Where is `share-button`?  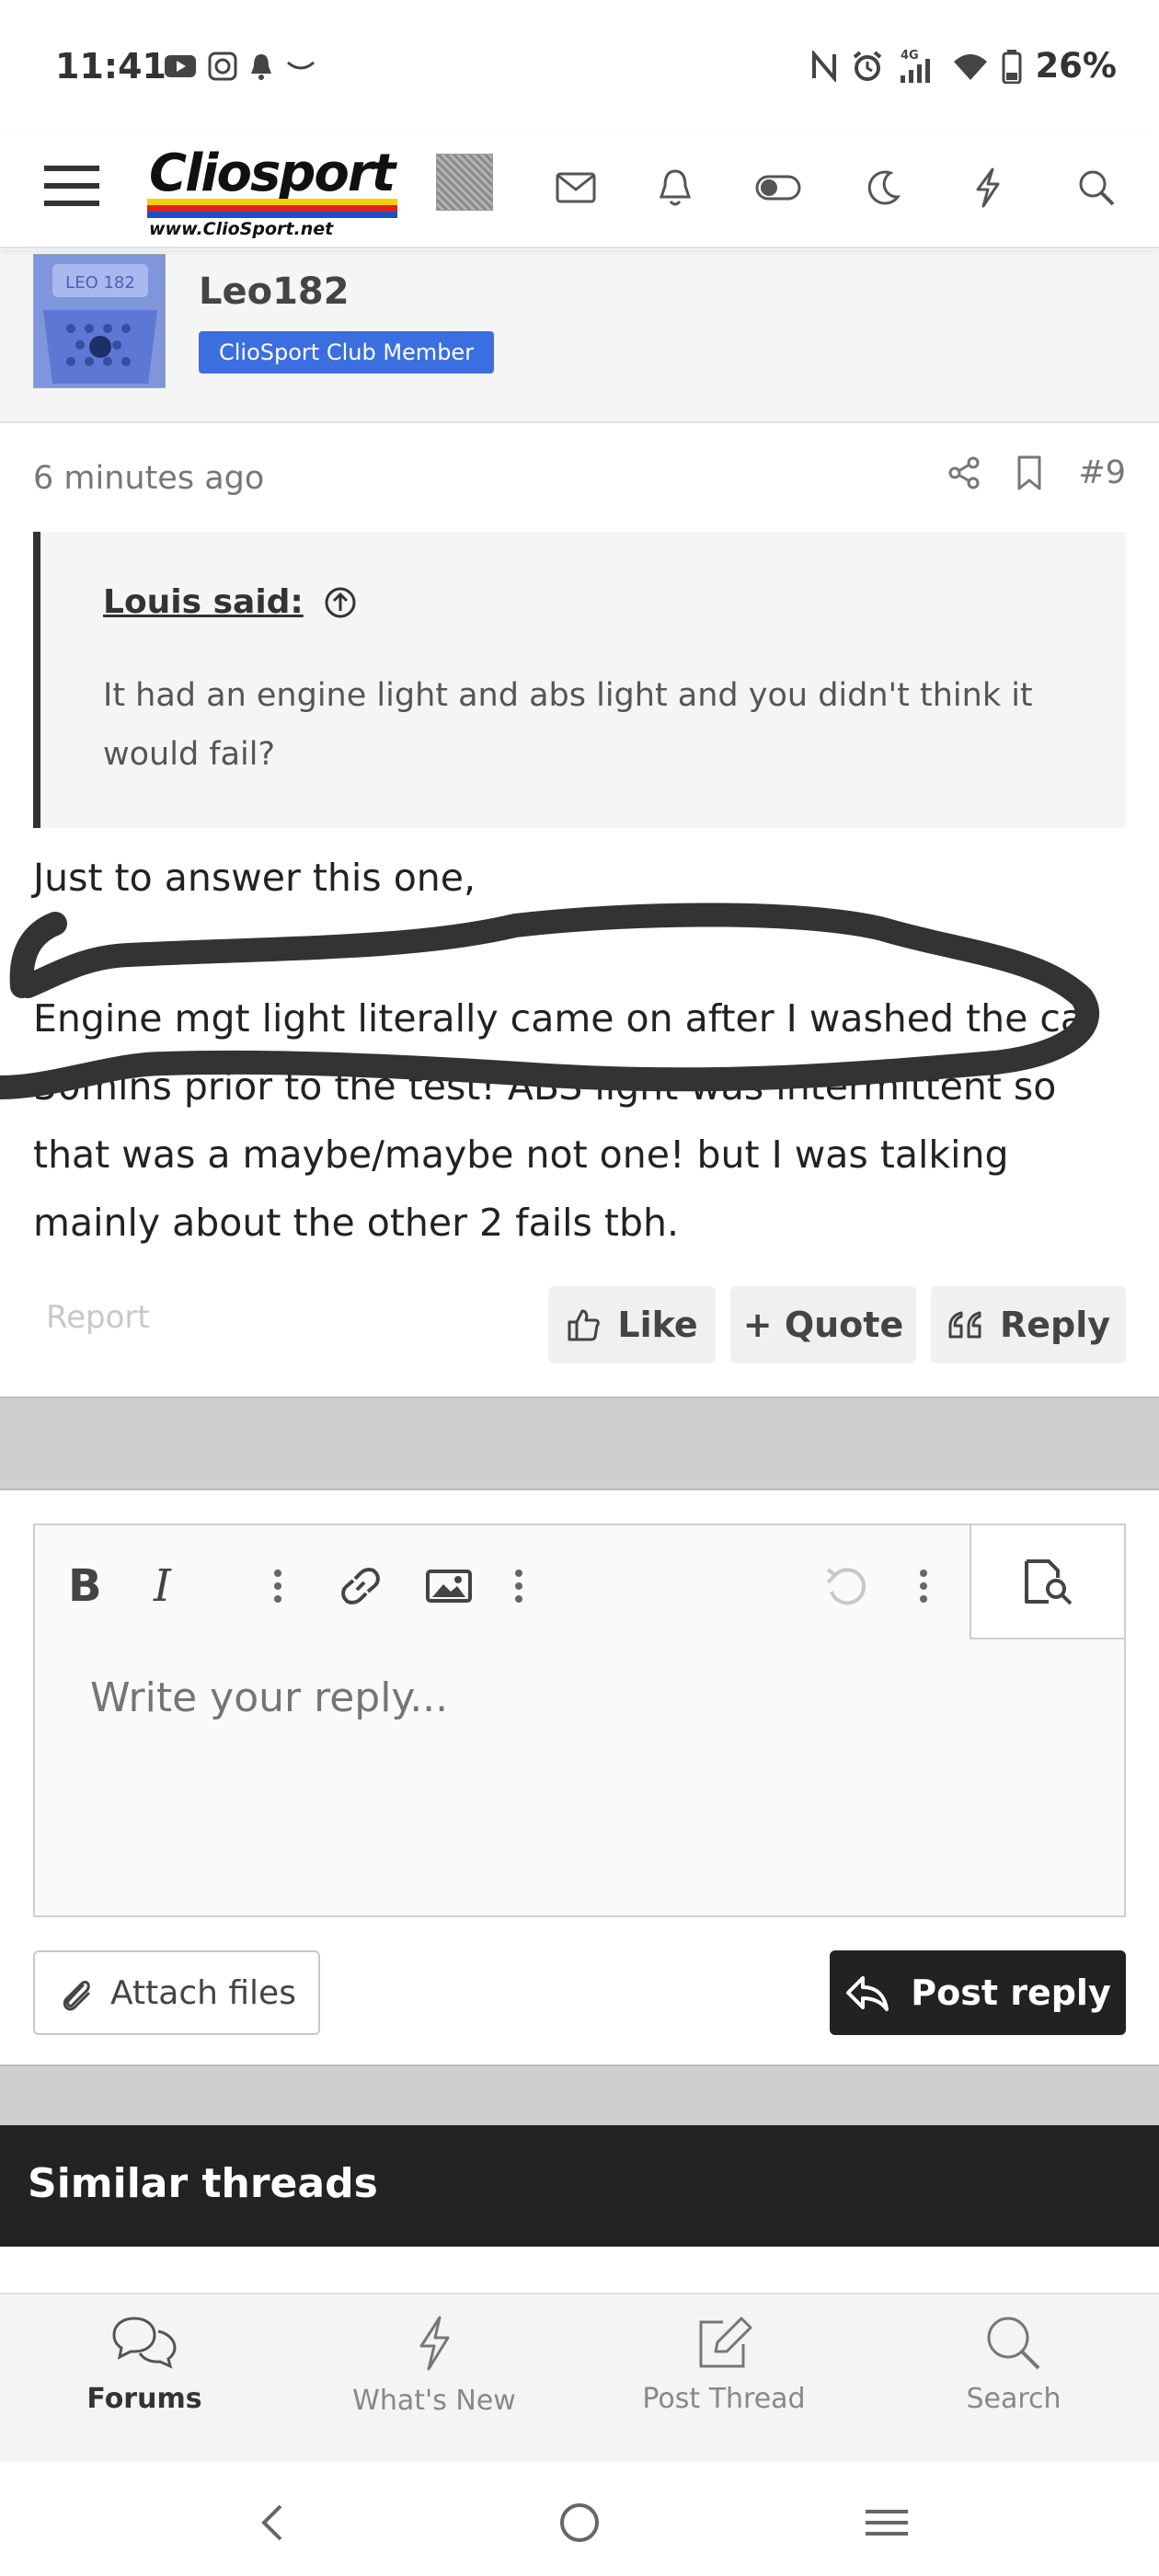 share-button is located at coordinates (964, 472).